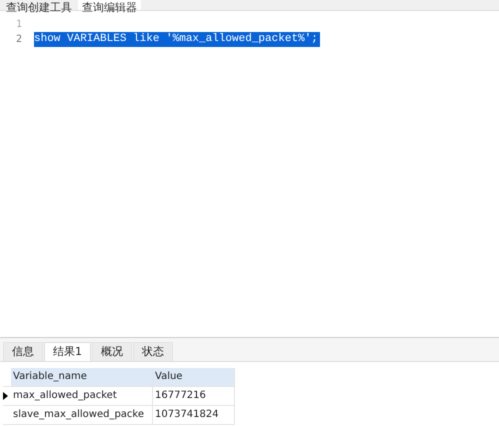 The image size is (499, 426). What do you see at coordinates (112, 351) in the screenshot?
I see `tab: 概况` at bounding box center [112, 351].